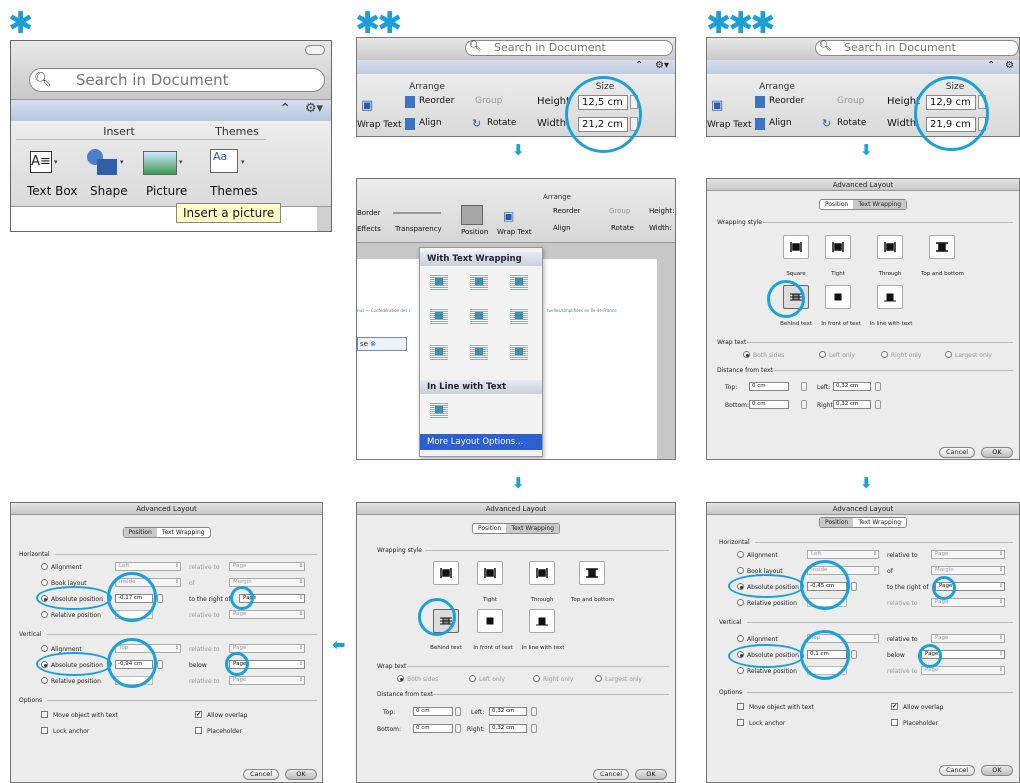  Describe the element at coordinates (472, 215) in the screenshot. I see `position-icon` at that location.